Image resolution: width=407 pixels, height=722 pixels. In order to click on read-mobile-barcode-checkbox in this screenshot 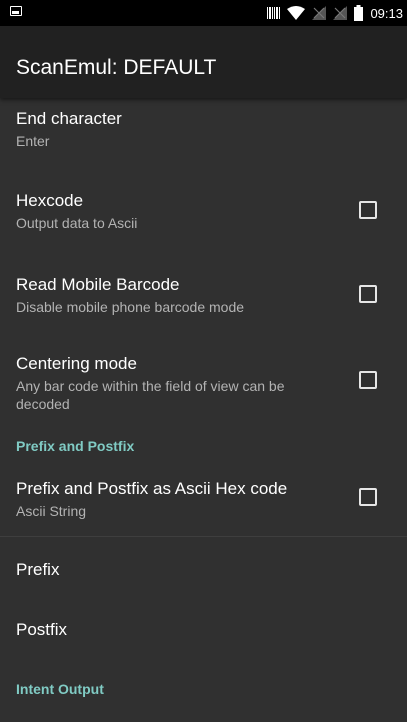, I will do `click(368, 294)`.